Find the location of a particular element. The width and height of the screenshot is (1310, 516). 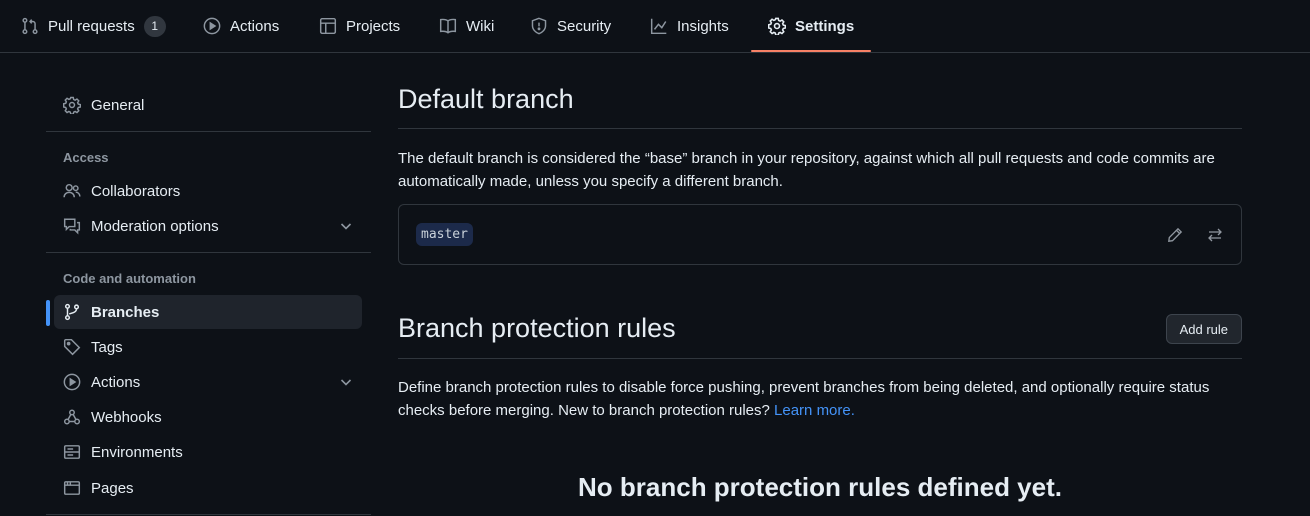

comment-discussion-icon is located at coordinates (72, 226).